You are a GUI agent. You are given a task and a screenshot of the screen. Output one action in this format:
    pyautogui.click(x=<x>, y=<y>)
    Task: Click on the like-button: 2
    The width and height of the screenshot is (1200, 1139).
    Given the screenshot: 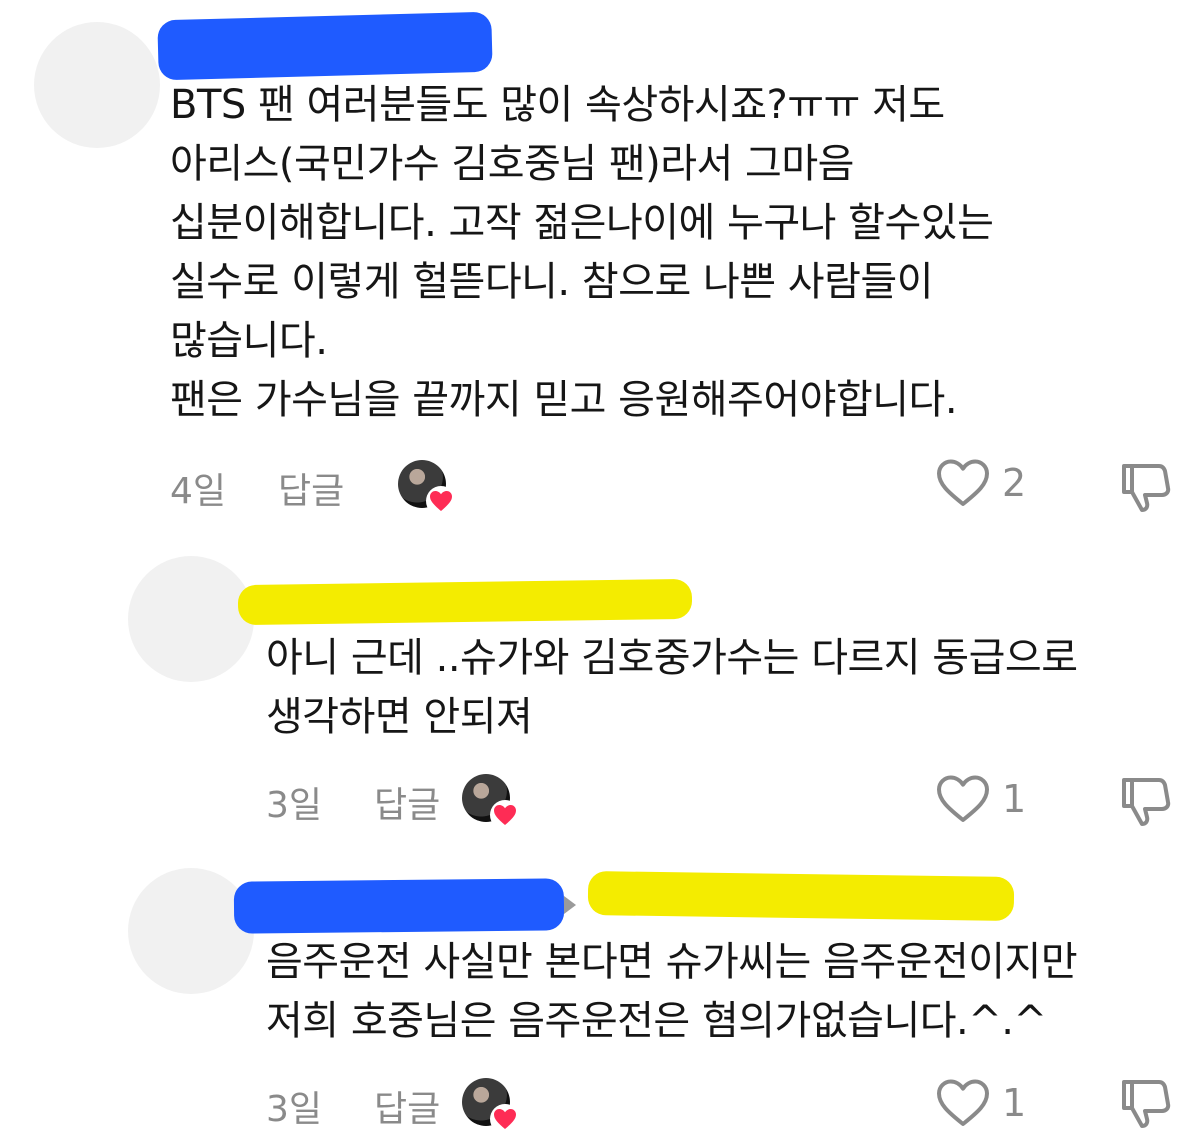 What is the action you would take?
    pyautogui.click(x=981, y=483)
    